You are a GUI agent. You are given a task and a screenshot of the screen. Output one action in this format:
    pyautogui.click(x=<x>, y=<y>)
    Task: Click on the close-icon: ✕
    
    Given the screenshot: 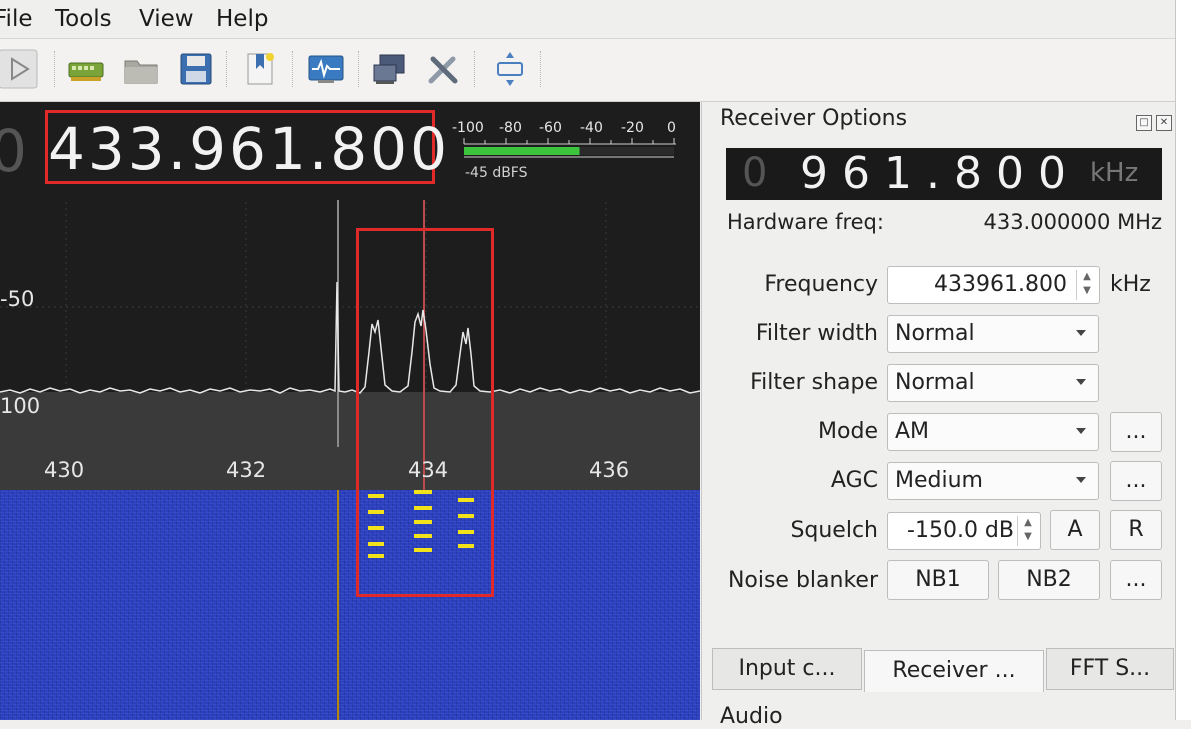 What is the action you would take?
    pyautogui.click(x=1164, y=123)
    